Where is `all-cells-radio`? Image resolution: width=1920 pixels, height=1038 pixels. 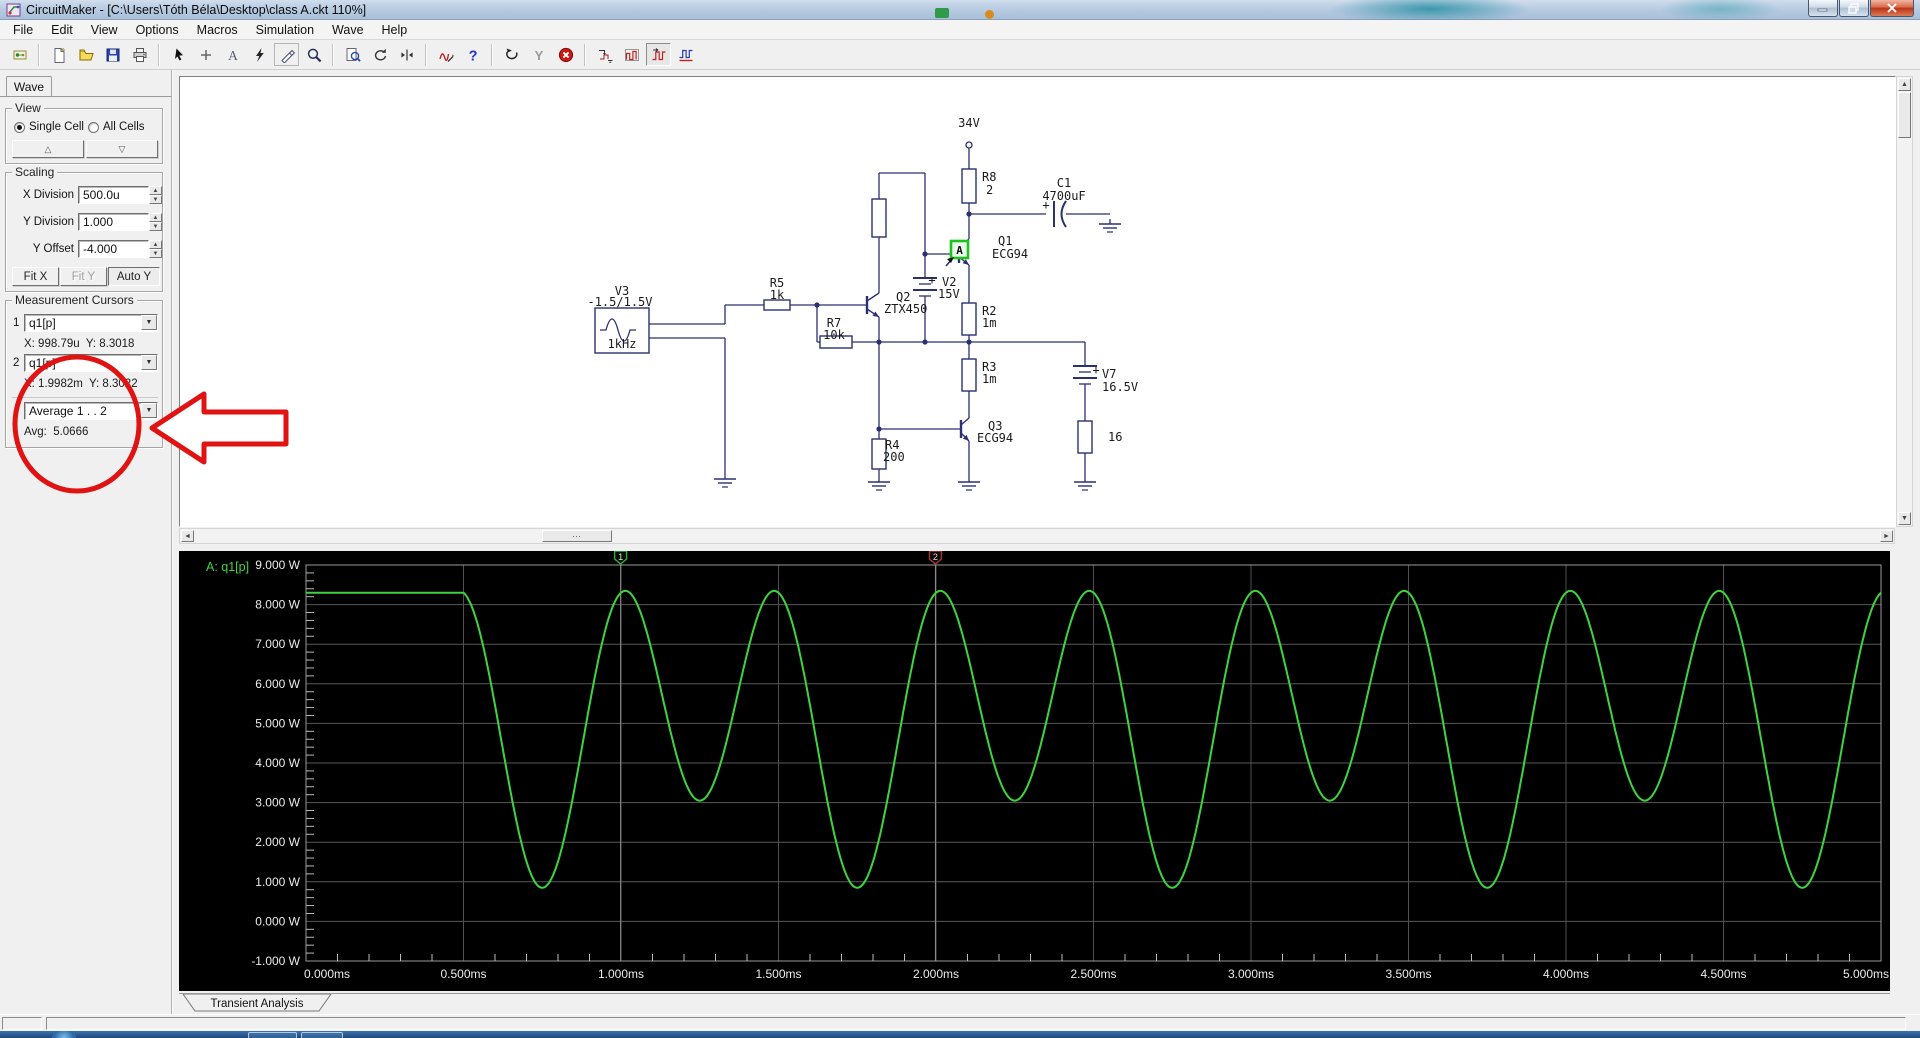 all-cells-radio is located at coordinates (93, 127).